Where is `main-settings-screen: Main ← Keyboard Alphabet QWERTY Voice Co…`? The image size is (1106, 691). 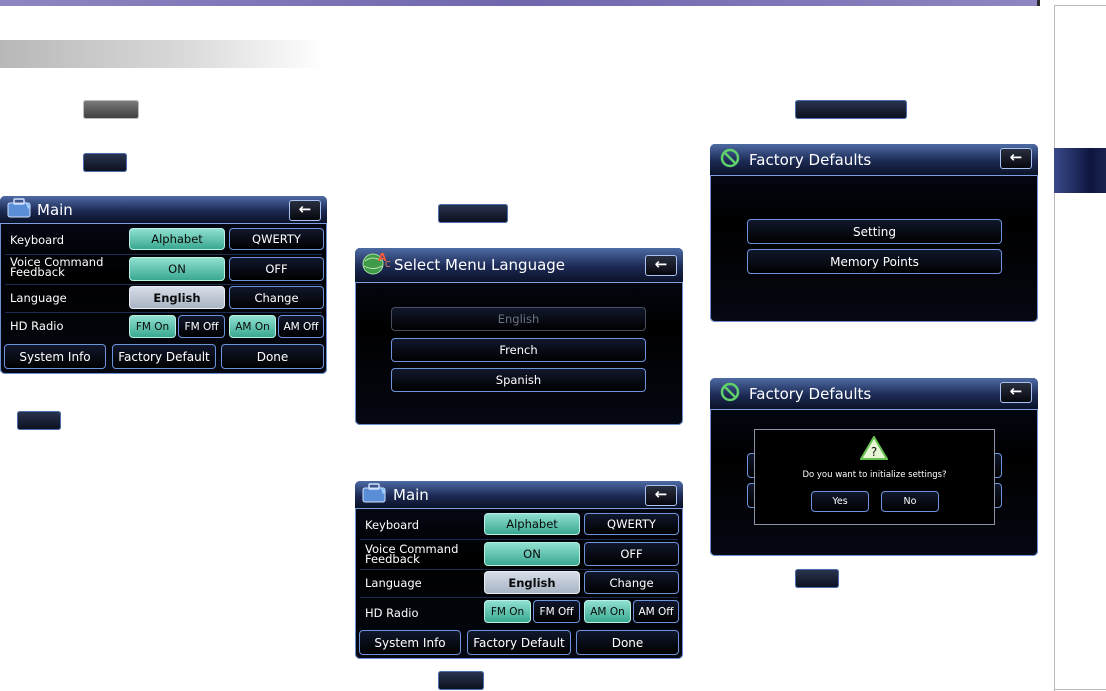
main-settings-screen: Main ← Keyboard Alphabet QWERTY Voice Co… is located at coordinates (163, 285).